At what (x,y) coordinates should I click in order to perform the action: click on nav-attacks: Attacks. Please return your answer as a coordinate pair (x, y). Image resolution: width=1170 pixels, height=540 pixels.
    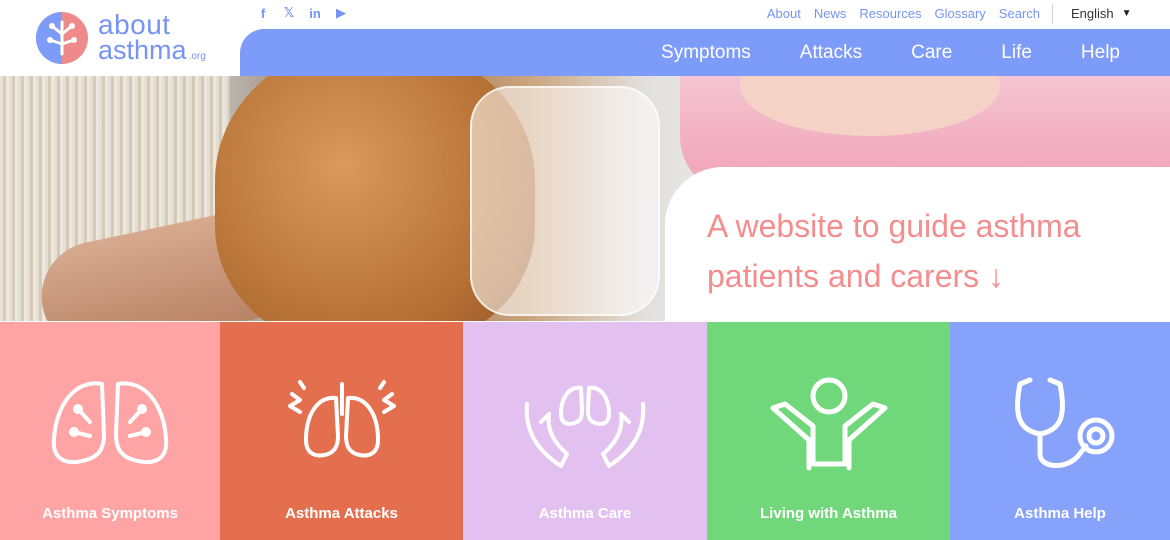
    Looking at the image, I should click on (831, 53).